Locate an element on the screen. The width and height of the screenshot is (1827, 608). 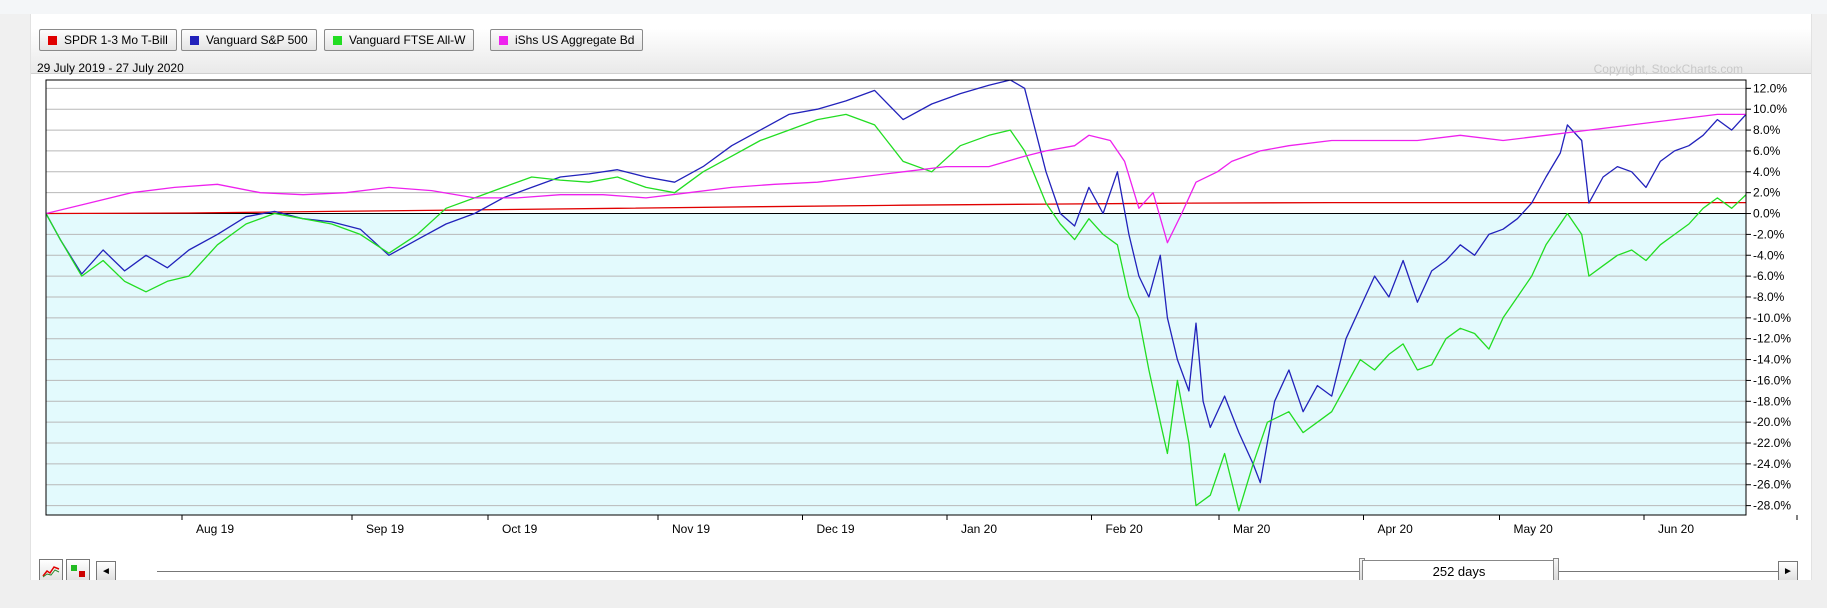
y-tick-label: 12.0% is located at coordinates (1770, 88).